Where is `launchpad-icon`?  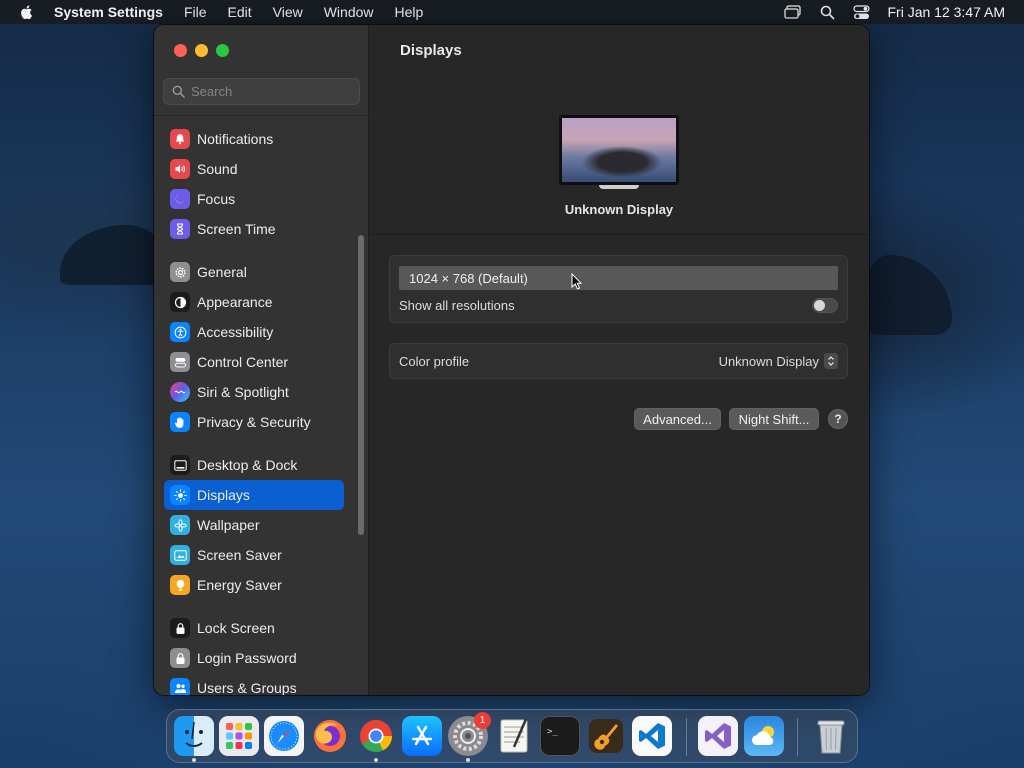
launchpad-icon is located at coordinates (239, 736).